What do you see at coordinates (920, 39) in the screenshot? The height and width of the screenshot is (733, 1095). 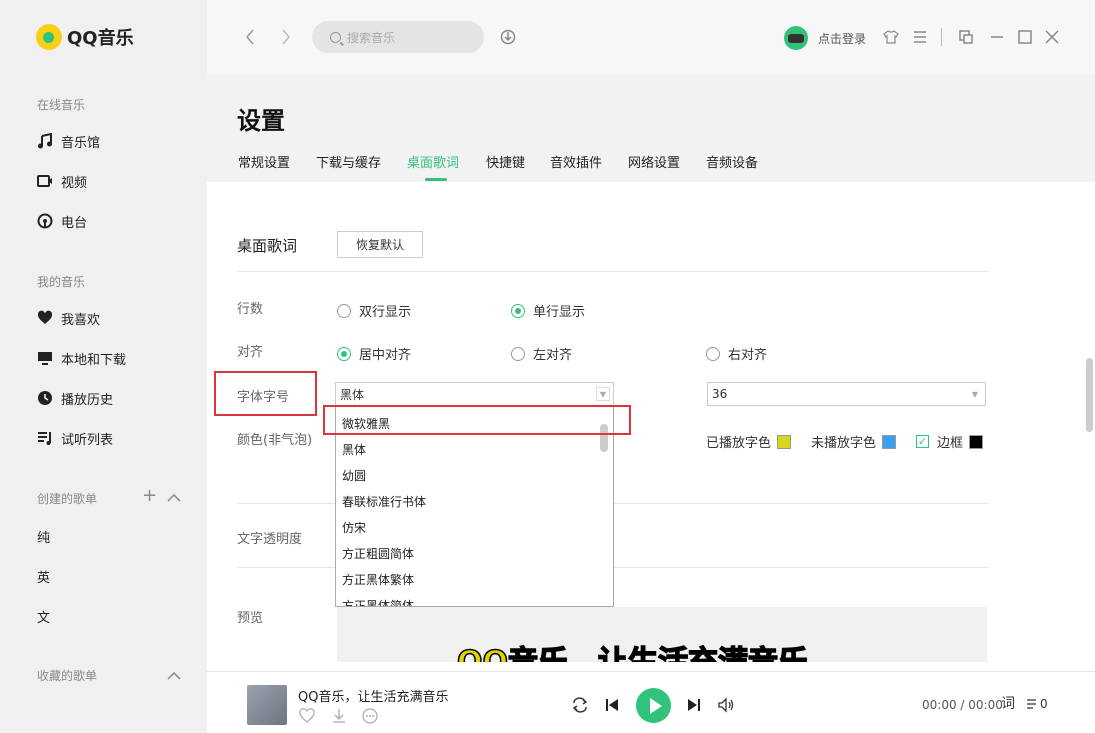 I see `menu-icon` at bounding box center [920, 39].